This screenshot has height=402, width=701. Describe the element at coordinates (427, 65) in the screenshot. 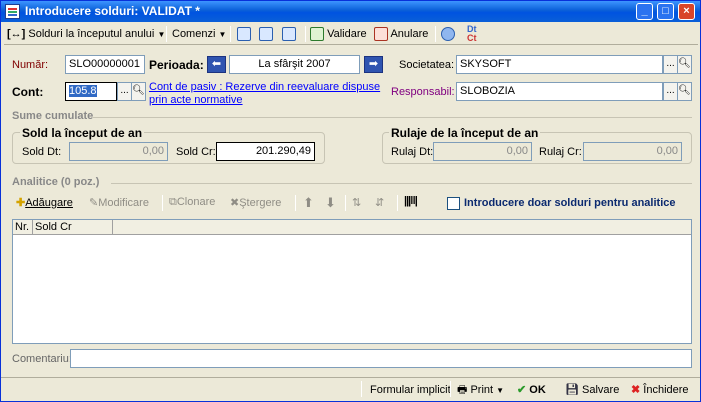

I see `societatea-label: Societatea:` at that location.